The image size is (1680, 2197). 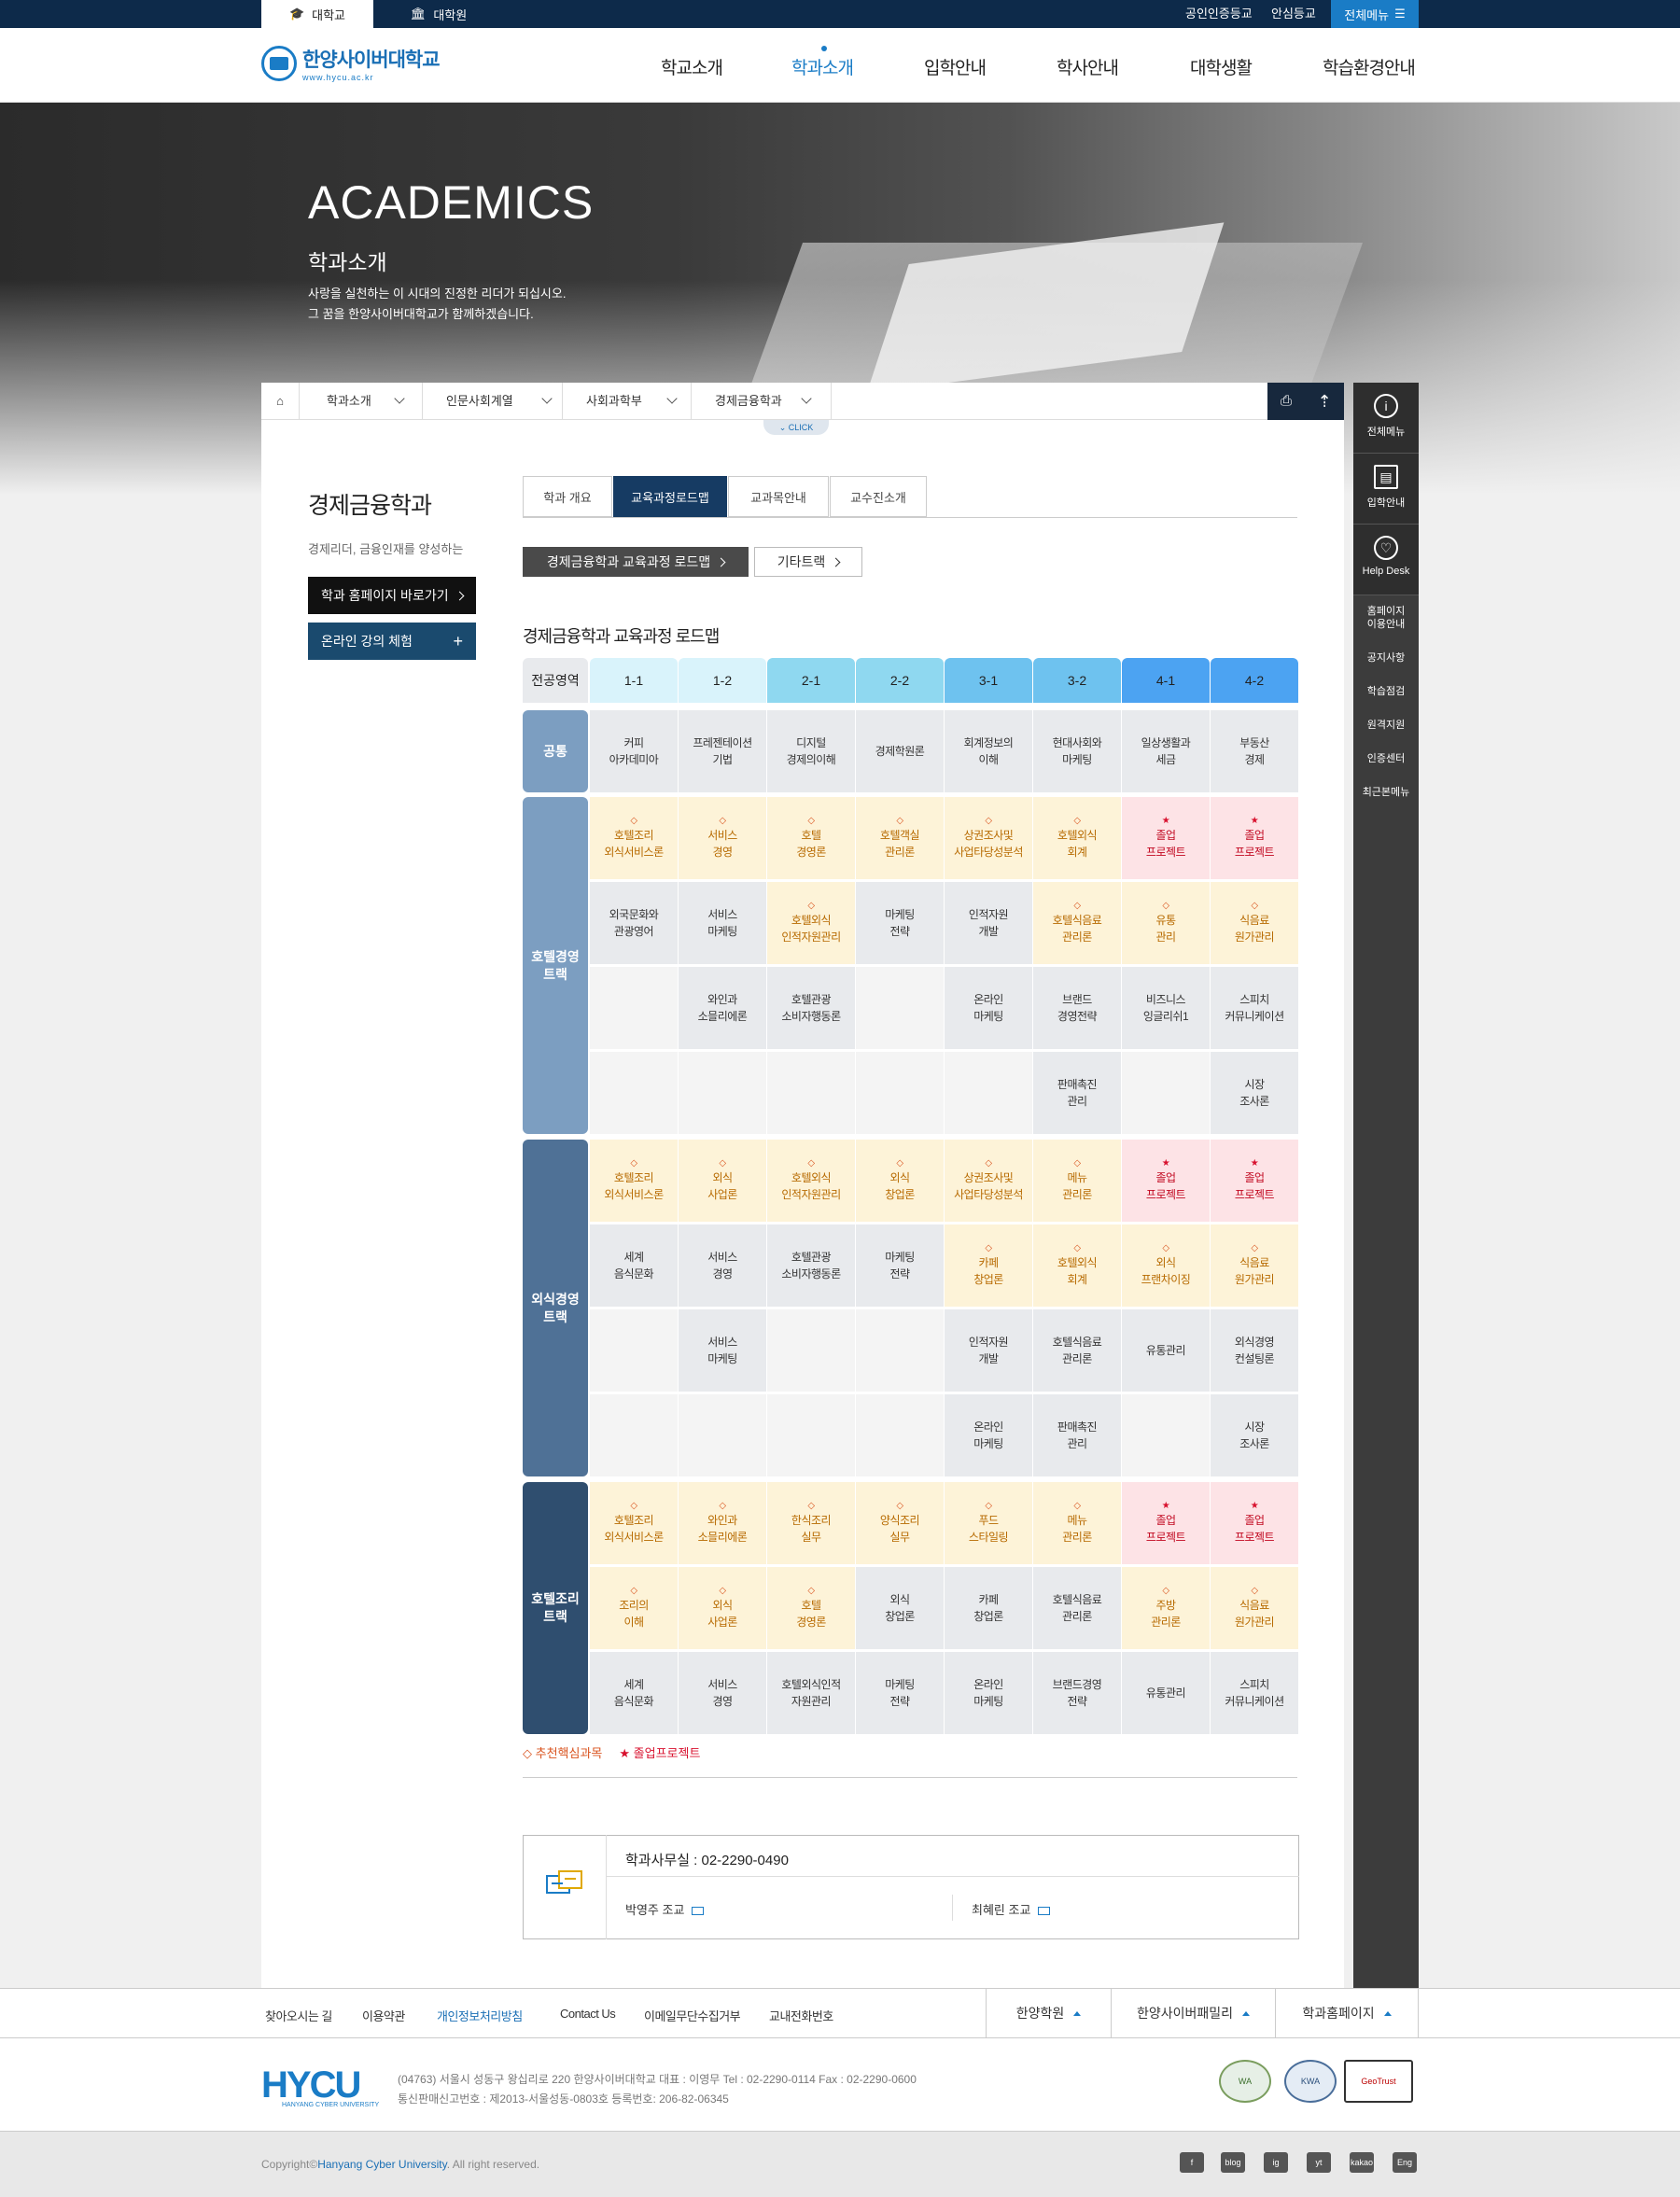 I want to click on home-icon: ⌂, so click(x=280, y=401).